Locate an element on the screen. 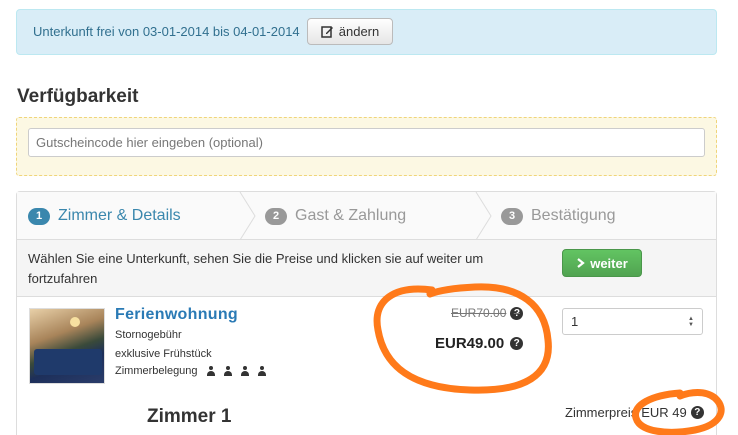 This screenshot has width=738, height=435. room-price-value: EUR 49 is located at coordinates (664, 412).